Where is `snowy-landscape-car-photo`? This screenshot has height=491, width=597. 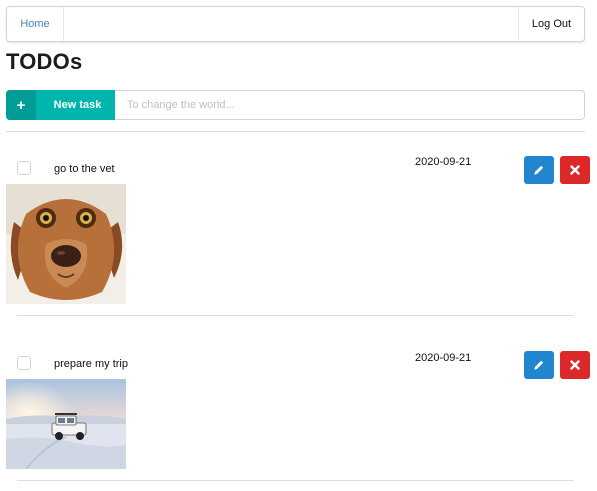
snowy-landscape-car-photo is located at coordinates (66, 424).